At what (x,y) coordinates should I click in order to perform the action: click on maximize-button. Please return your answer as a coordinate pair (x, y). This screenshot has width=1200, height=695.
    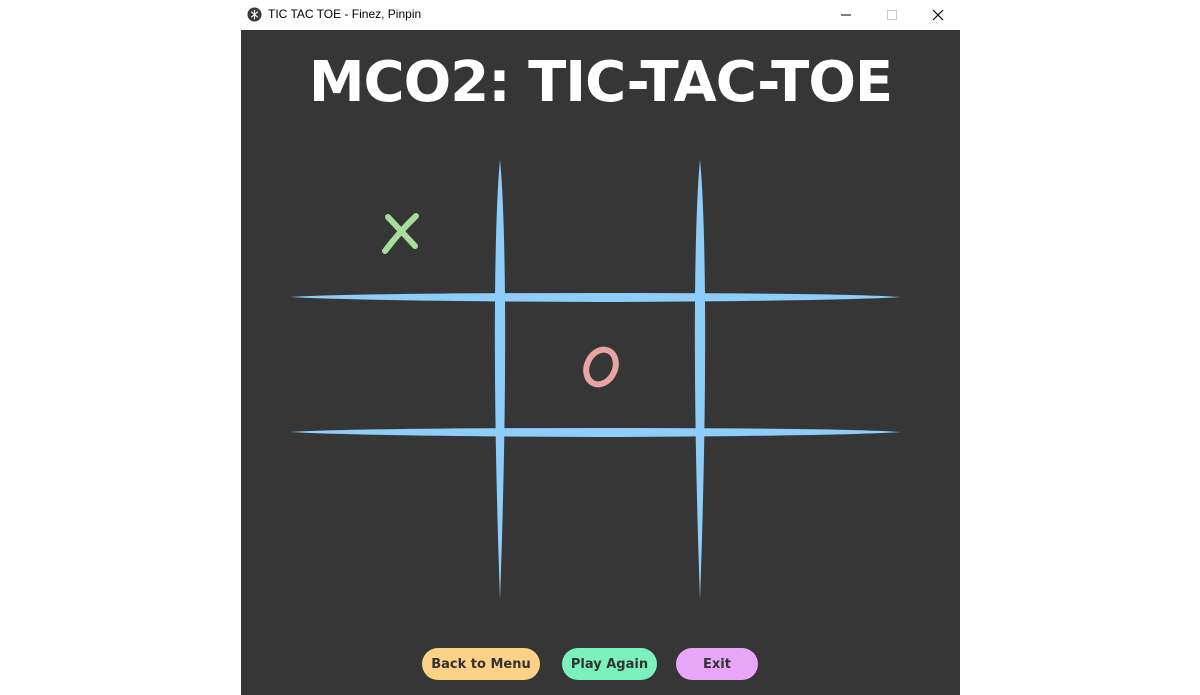
    Looking at the image, I should click on (892, 14).